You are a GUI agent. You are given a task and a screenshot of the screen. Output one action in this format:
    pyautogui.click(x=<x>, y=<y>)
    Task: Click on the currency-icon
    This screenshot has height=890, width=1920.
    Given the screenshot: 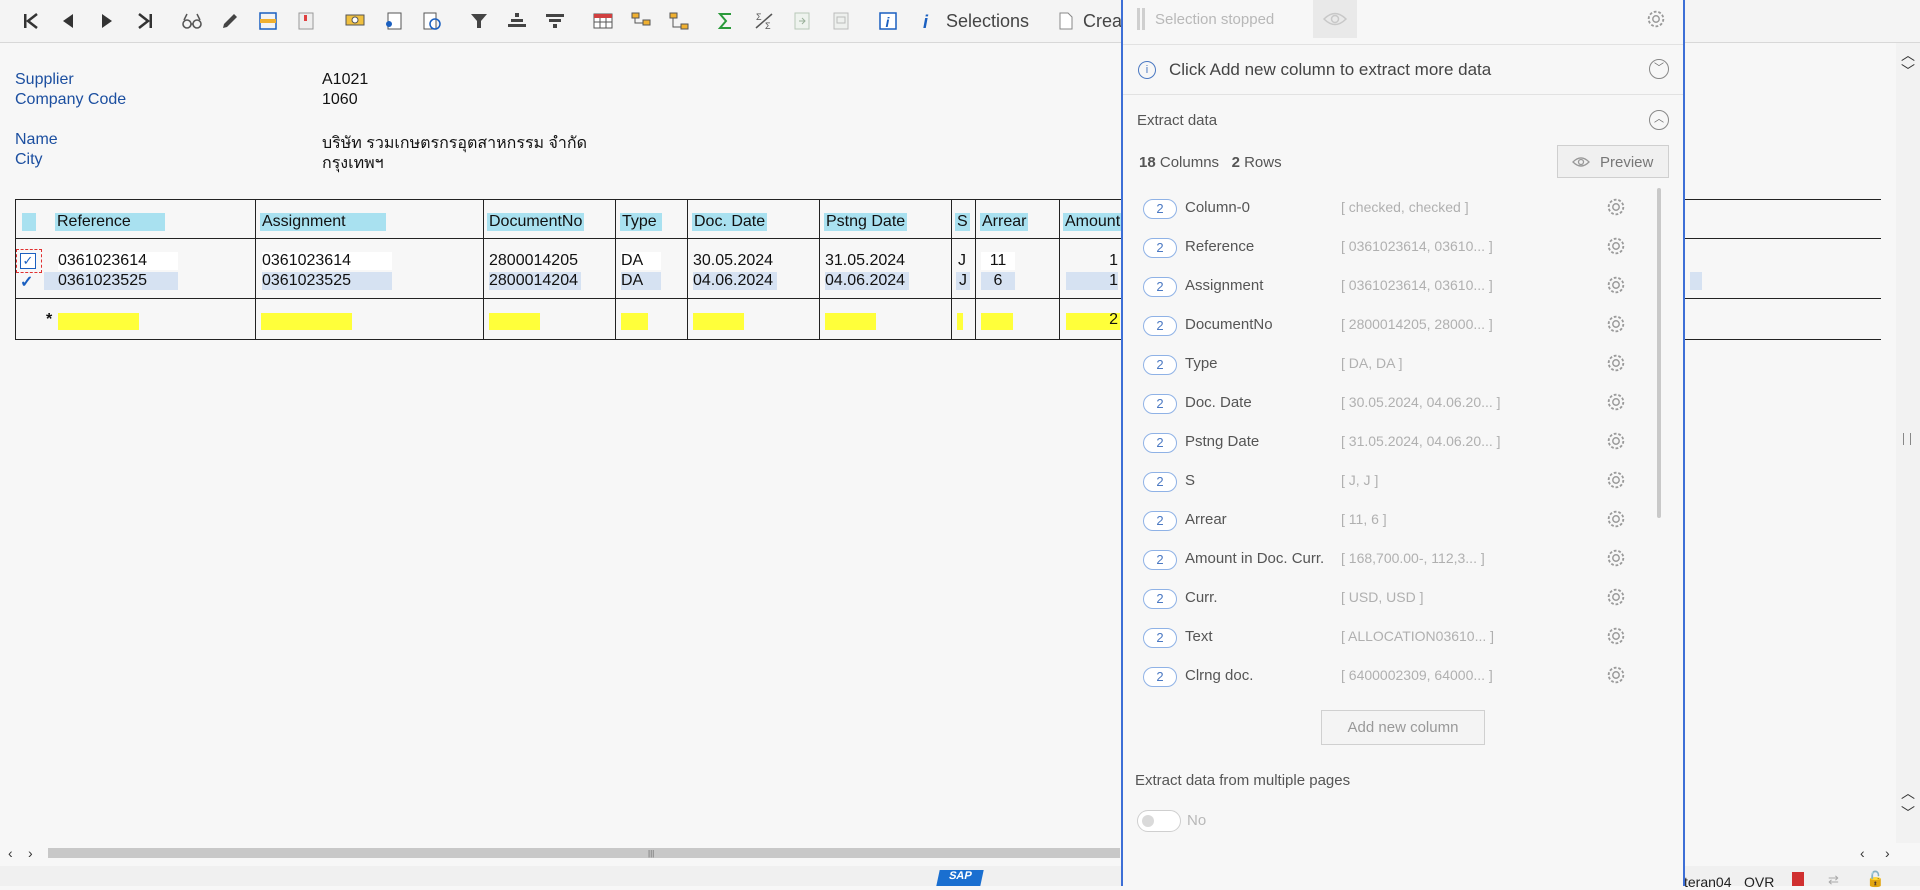 What is the action you would take?
    pyautogui.click(x=355, y=21)
    